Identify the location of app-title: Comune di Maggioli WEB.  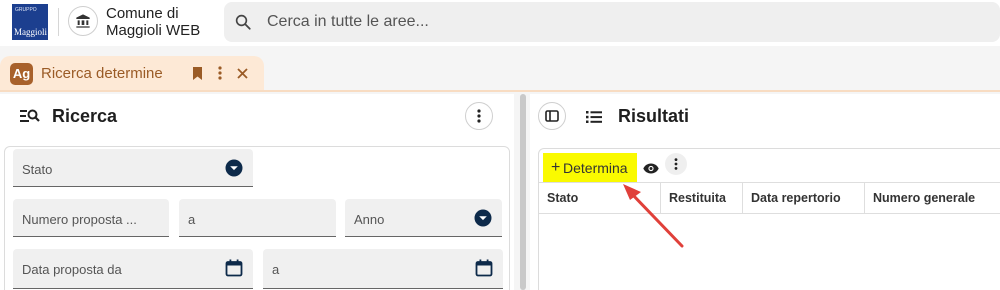
(153, 22).